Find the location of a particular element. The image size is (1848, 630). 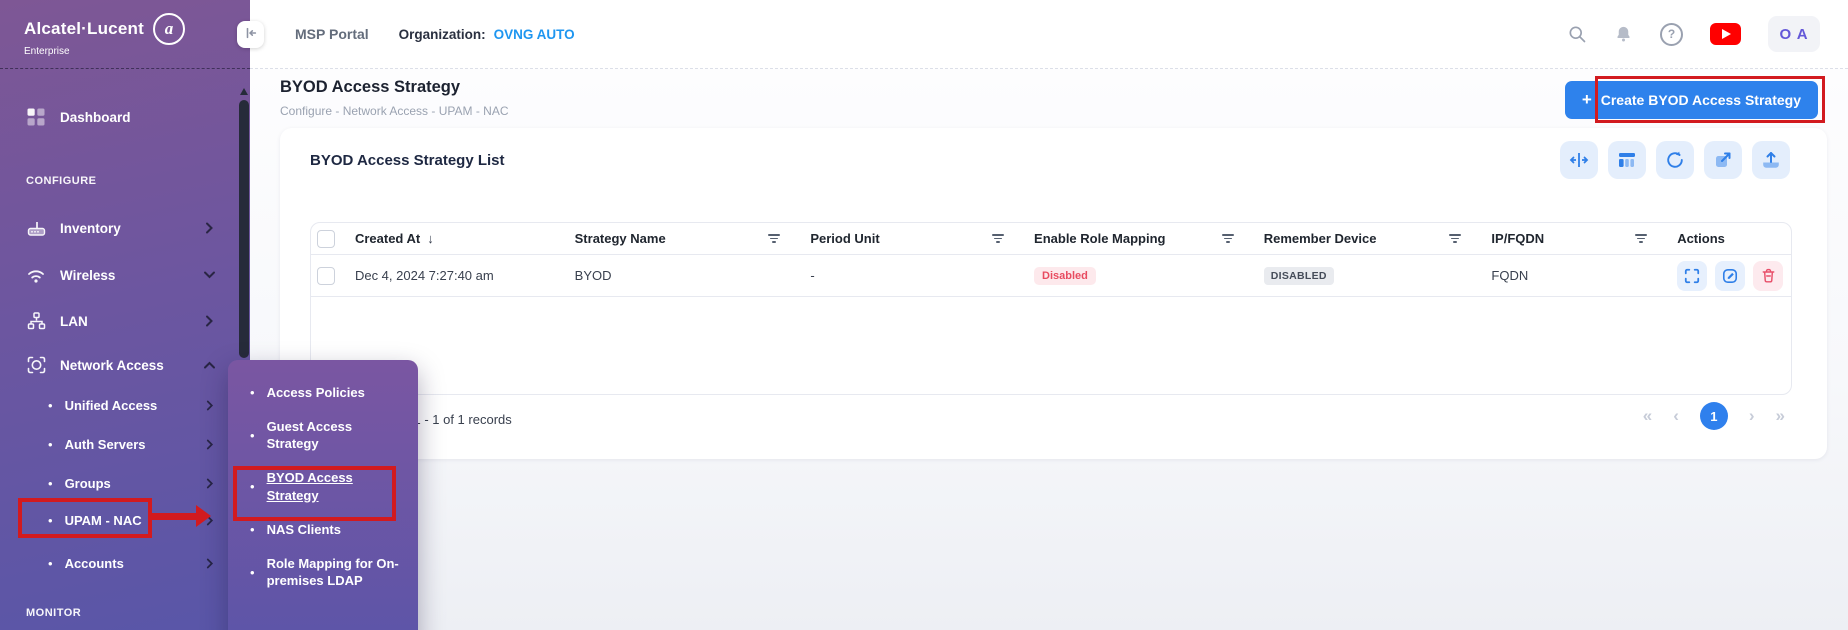

table-toolbar is located at coordinates (1675, 160).